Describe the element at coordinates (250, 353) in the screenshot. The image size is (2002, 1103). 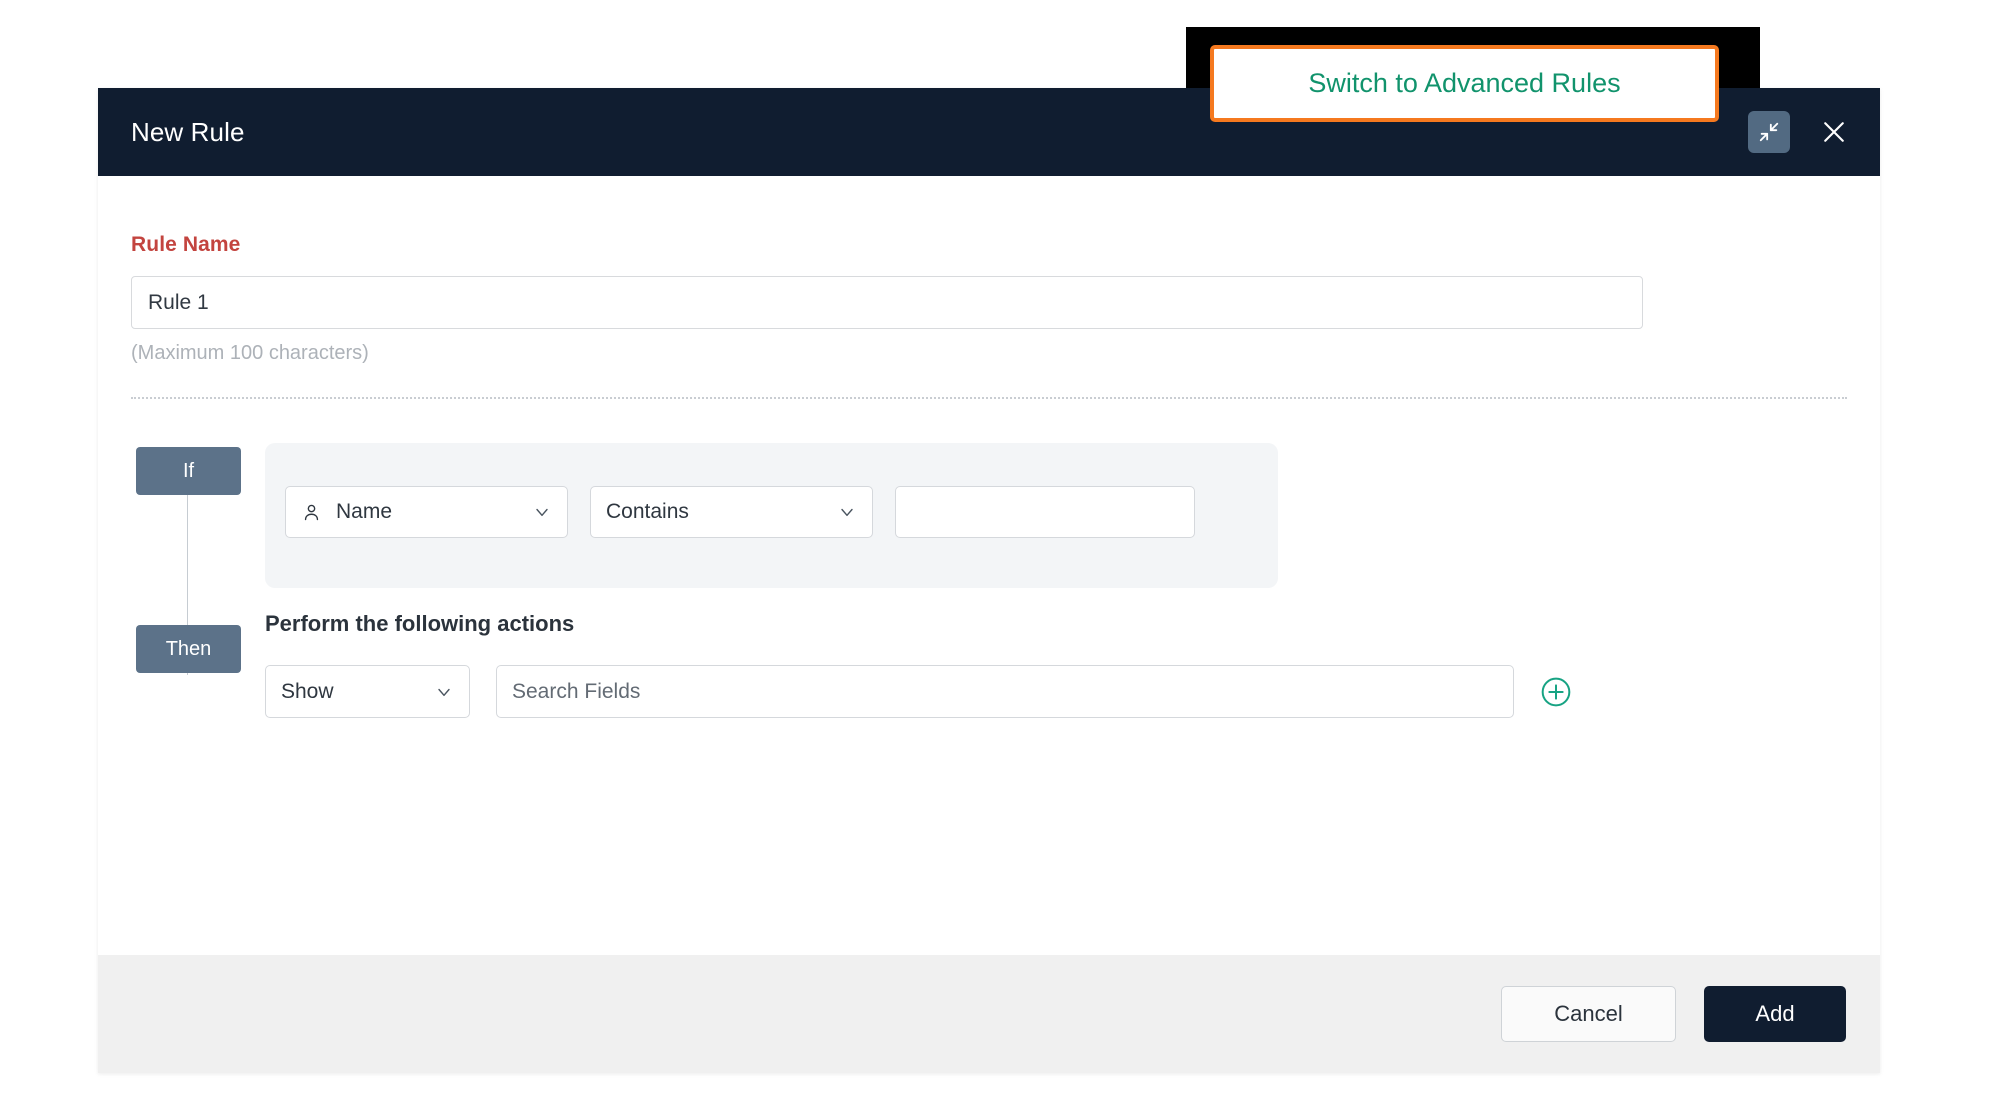
I see `rule-name-hint: (Maximum 100 characters)` at that location.